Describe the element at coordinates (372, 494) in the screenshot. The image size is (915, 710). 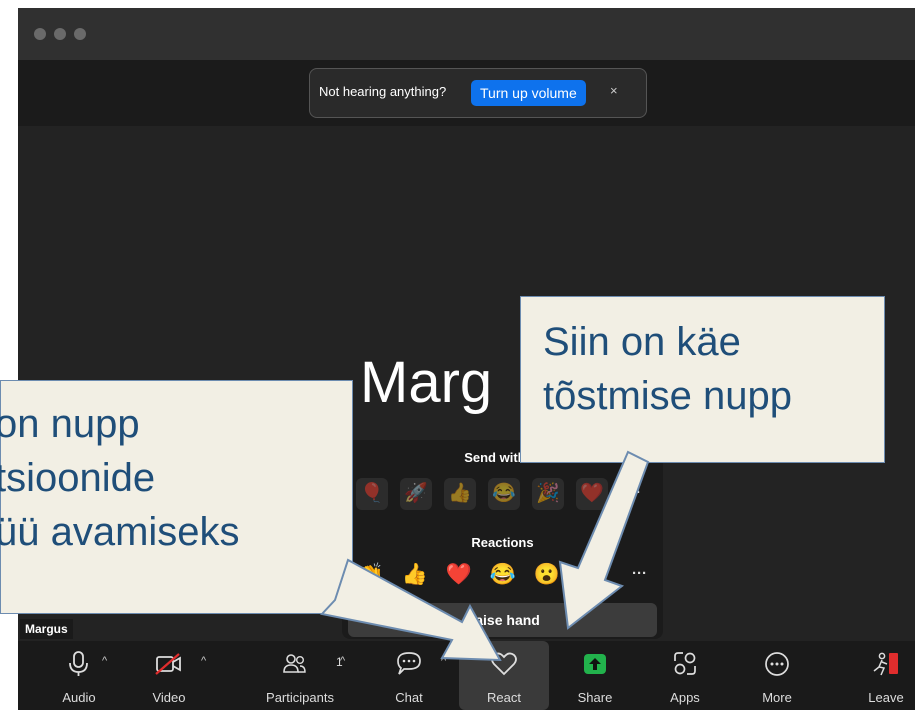
I see `balloon-effect: 🎈` at that location.